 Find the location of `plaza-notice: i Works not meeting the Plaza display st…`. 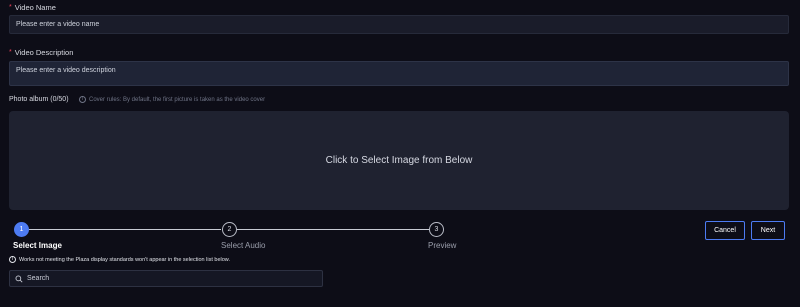

plaza-notice: i Works not meeting the Plaza display st… is located at coordinates (119, 259).